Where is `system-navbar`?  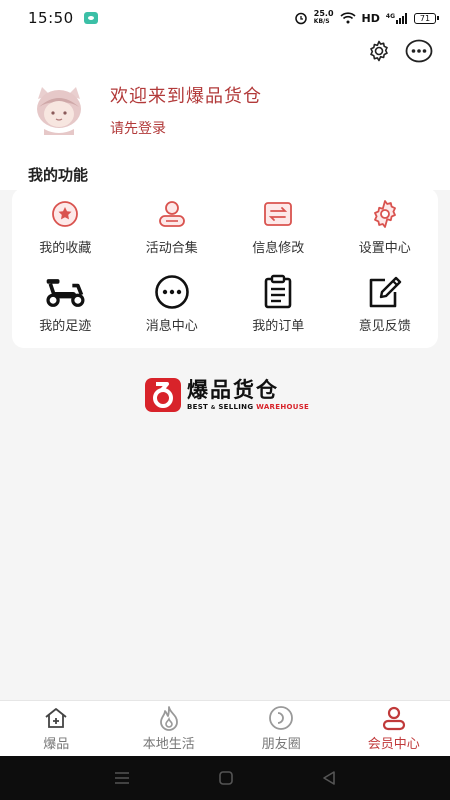
system-navbar is located at coordinates (225, 778).